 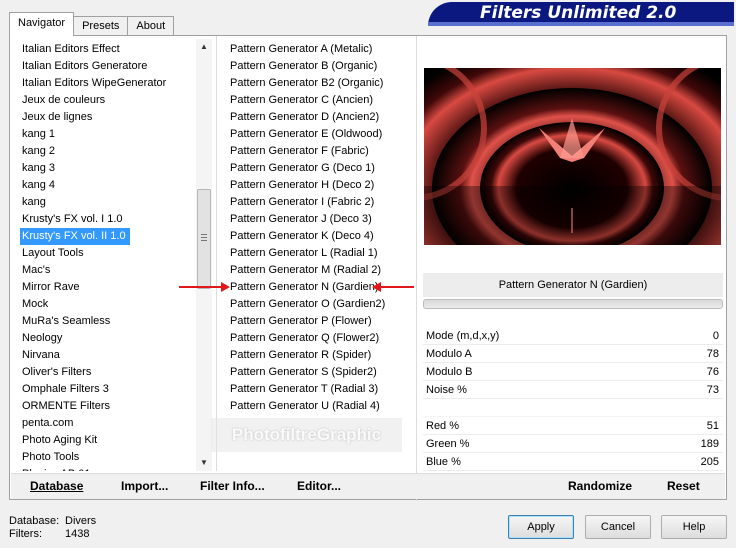 I want to click on param-slider: Modulo B 76, so click(x=573, y=372).